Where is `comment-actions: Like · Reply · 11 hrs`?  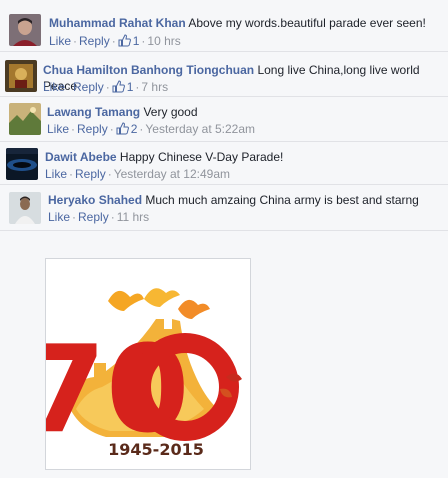
comment-actions: Like · Reply · 11 hrs is located at coordinates (98, 217).